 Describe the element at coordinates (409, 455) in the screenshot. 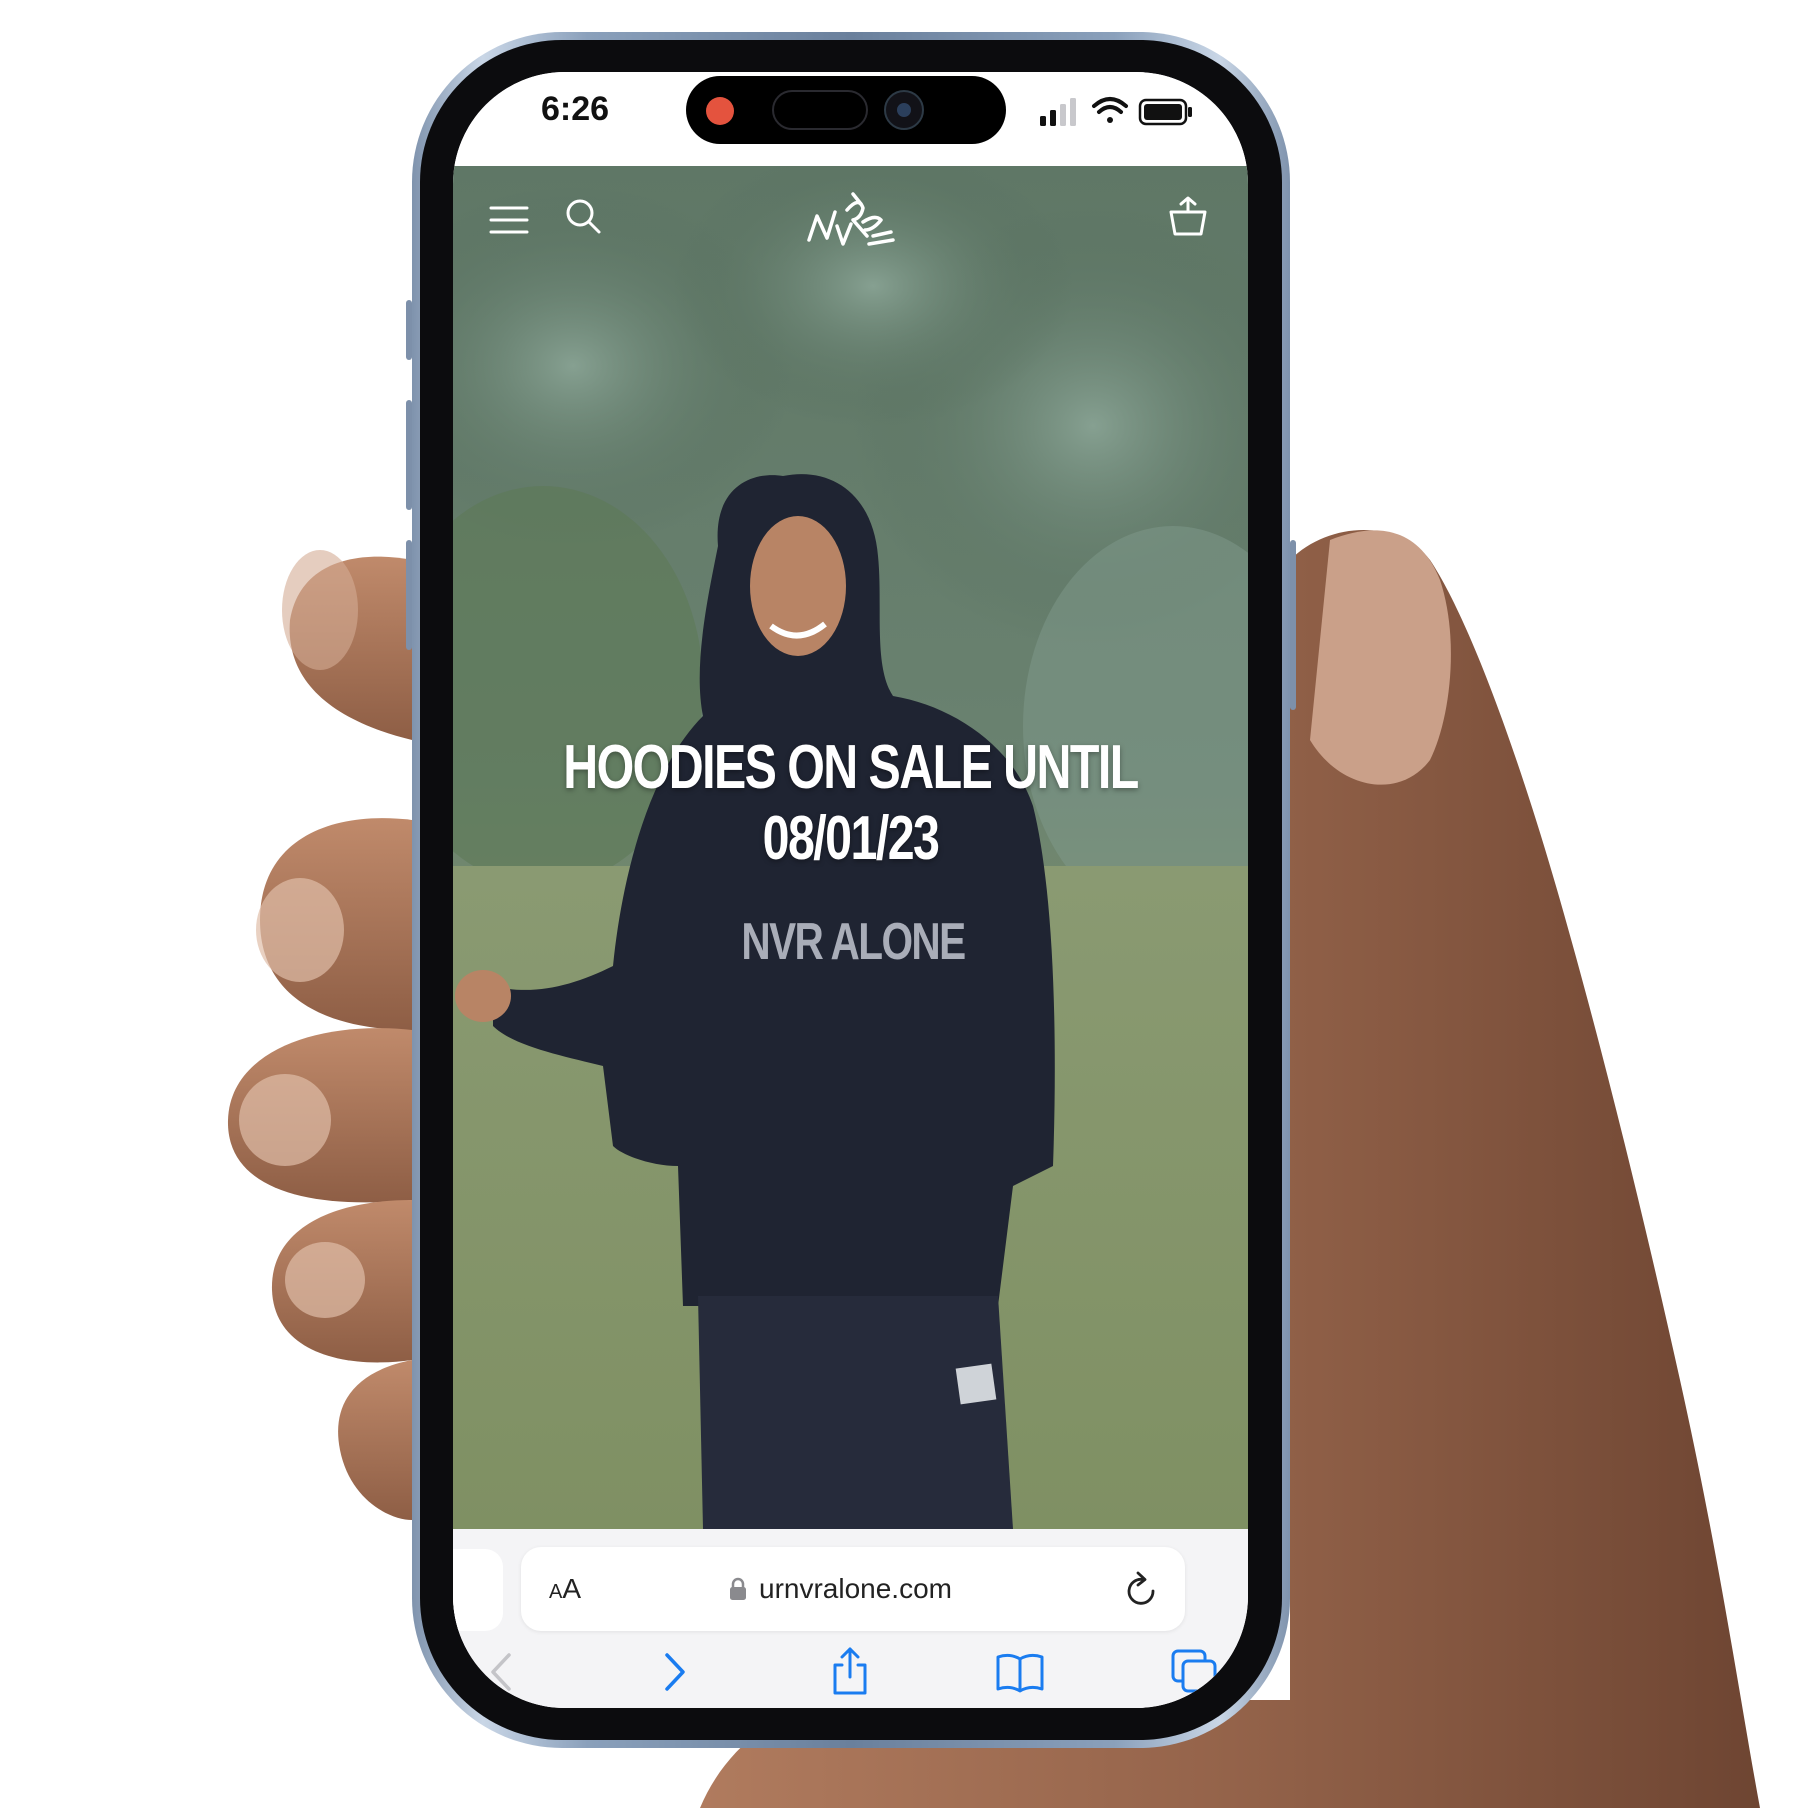

I see `volume-up-button` at that location.